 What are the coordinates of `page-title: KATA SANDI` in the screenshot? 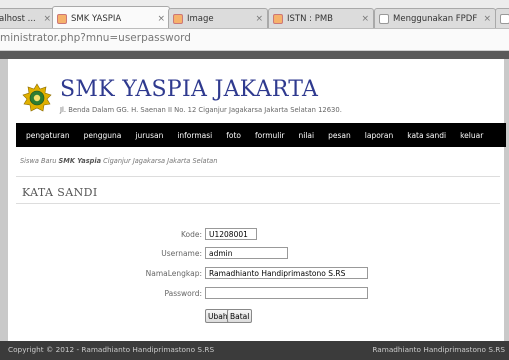 It's located at (60, 192).